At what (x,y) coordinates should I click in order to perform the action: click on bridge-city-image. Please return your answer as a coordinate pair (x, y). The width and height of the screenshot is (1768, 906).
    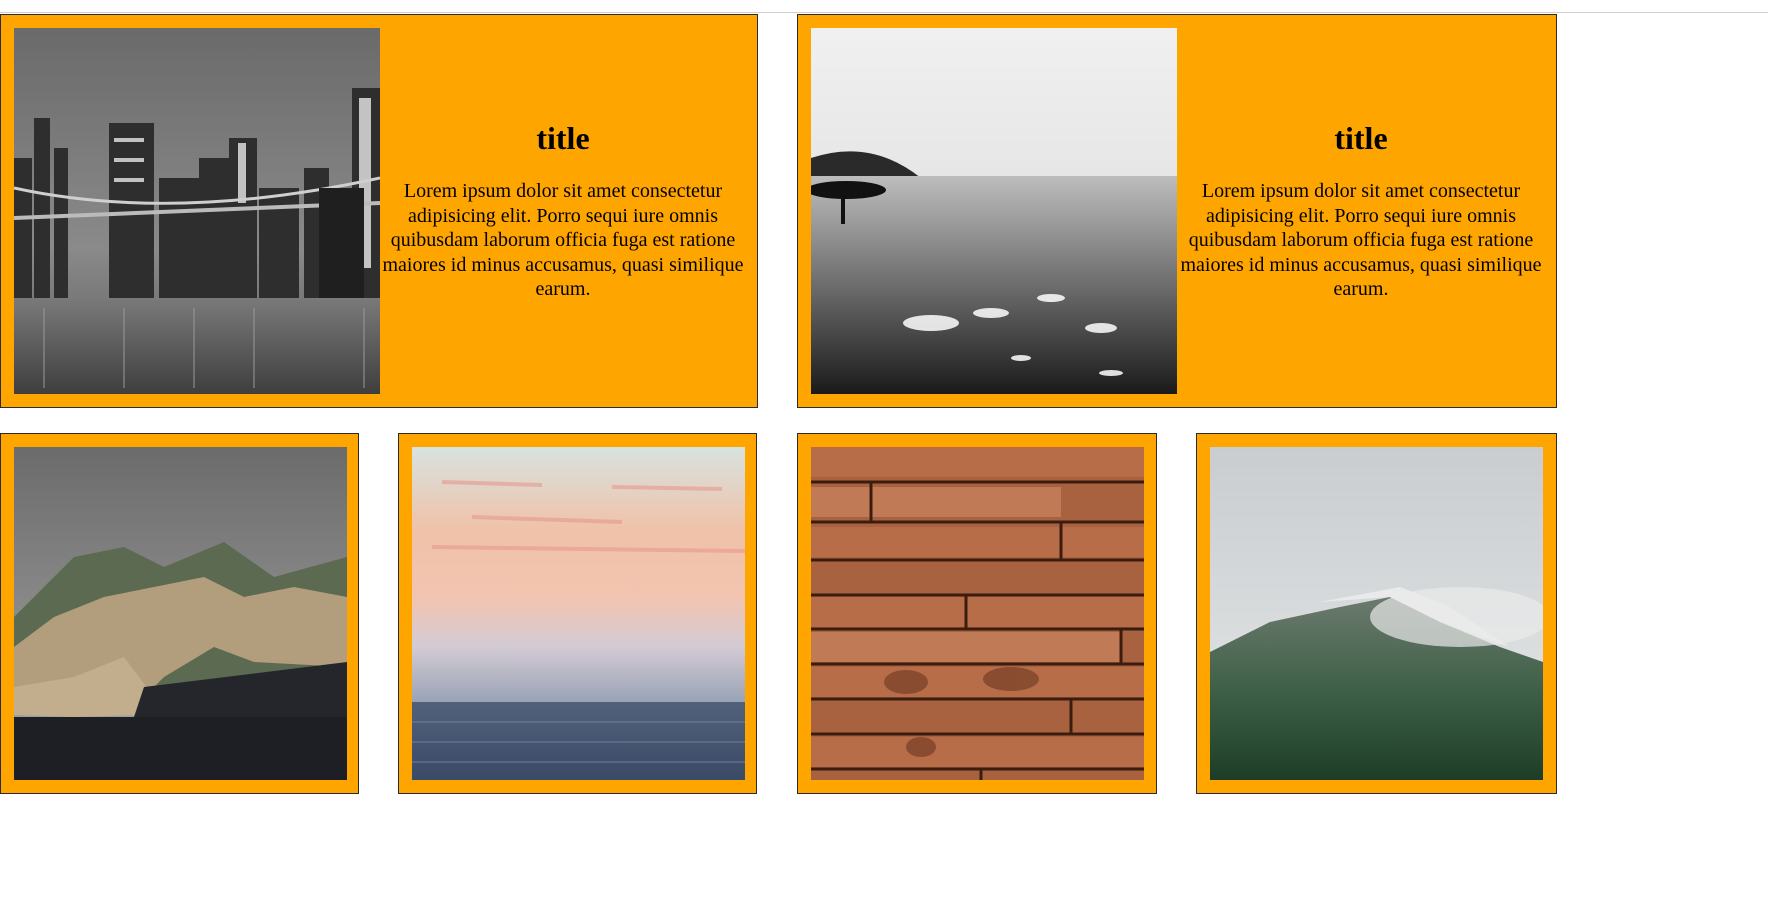
    Looking at the image, I should click on (197, 211).